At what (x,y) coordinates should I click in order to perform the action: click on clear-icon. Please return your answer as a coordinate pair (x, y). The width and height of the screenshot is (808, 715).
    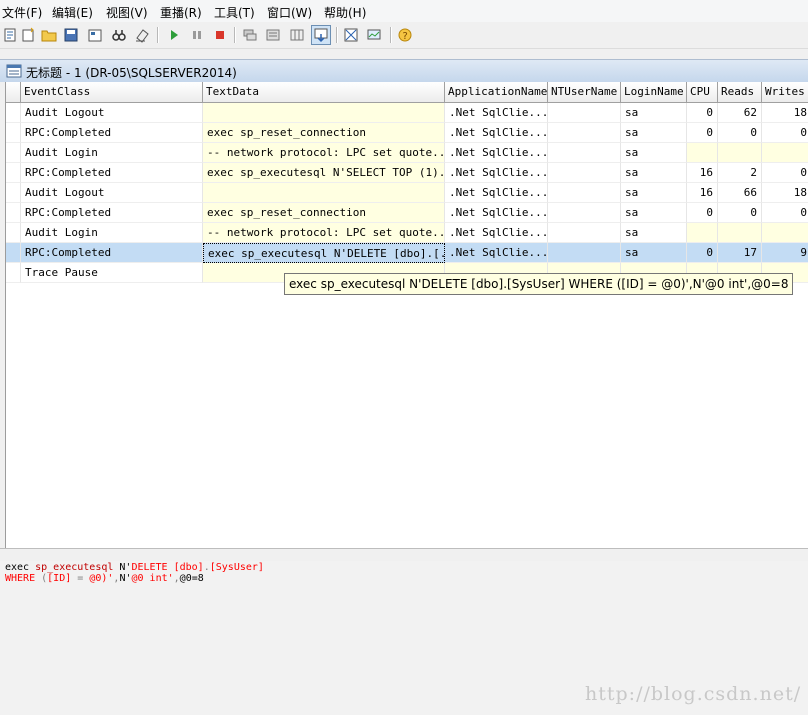
    Looking at the image, I should click on (142, 35).